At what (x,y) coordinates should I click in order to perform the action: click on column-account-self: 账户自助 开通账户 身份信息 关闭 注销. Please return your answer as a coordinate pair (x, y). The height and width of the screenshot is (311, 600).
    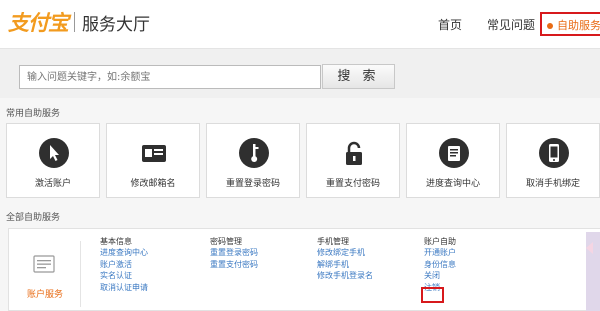
    Looking at the image, I should click on (440, 264).